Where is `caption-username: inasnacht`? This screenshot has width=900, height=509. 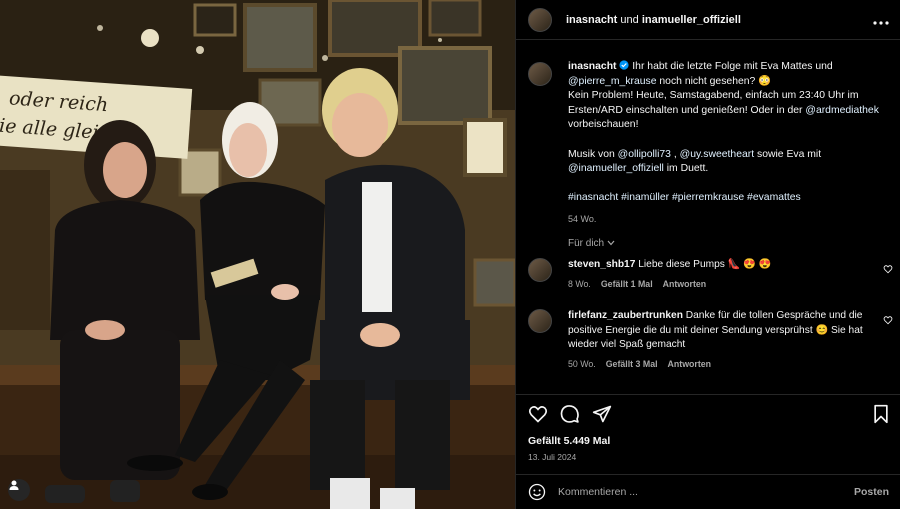 caption-username: inasnacht is located at coordinates (592, 66).